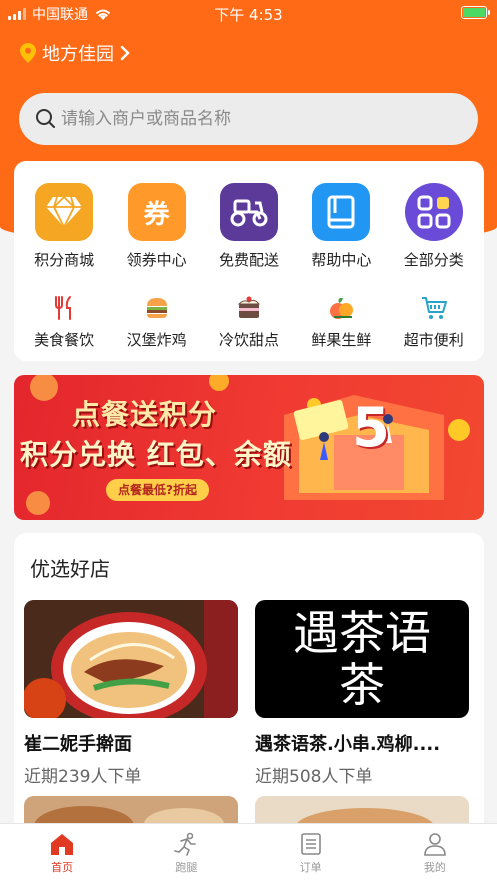 This screenshot has height=883, width=497. I want to click on shop-card: 遇茶语茶 遇茶语茶.小串.鸡柳.... 近期508人下单, so click(362, 693).